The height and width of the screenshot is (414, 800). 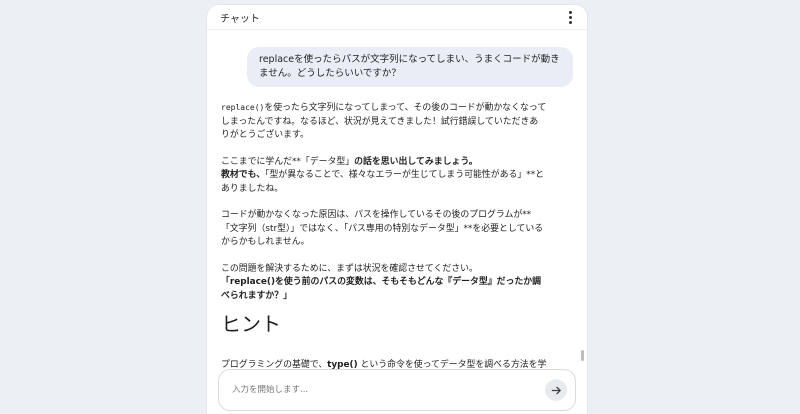 I want to click on chat-input-box, so click(x=397, y=390).